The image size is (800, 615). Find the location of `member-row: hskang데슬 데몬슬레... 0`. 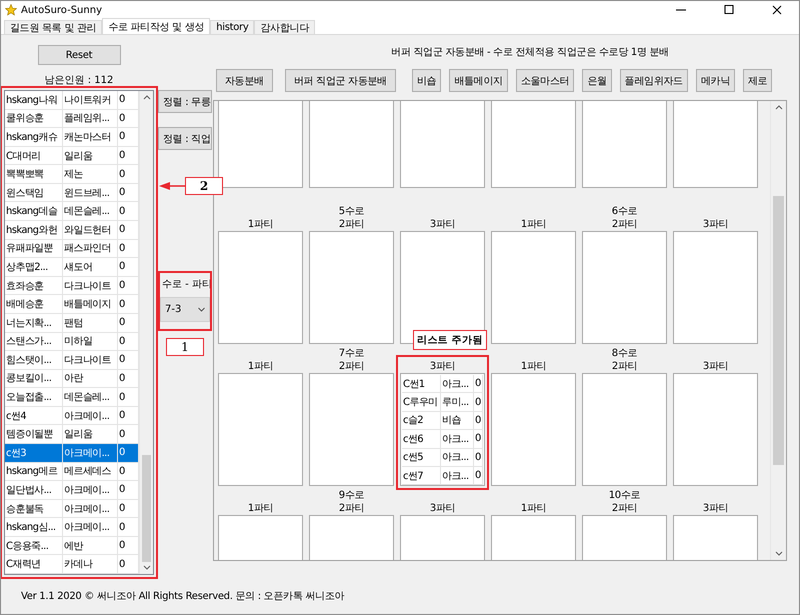

member-row: hskang데슬 데몬슬레... 0 is located at coordinates (72, 212).